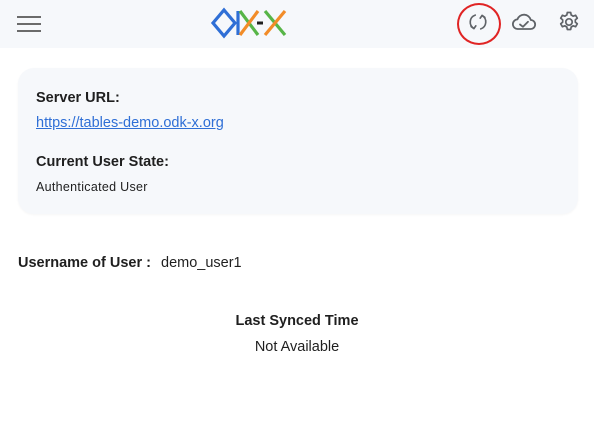  What do you see at coordinates (78, 98) in the screenshot?
I see `server-url-label: Server URL:` at bounding box center [78, 98].